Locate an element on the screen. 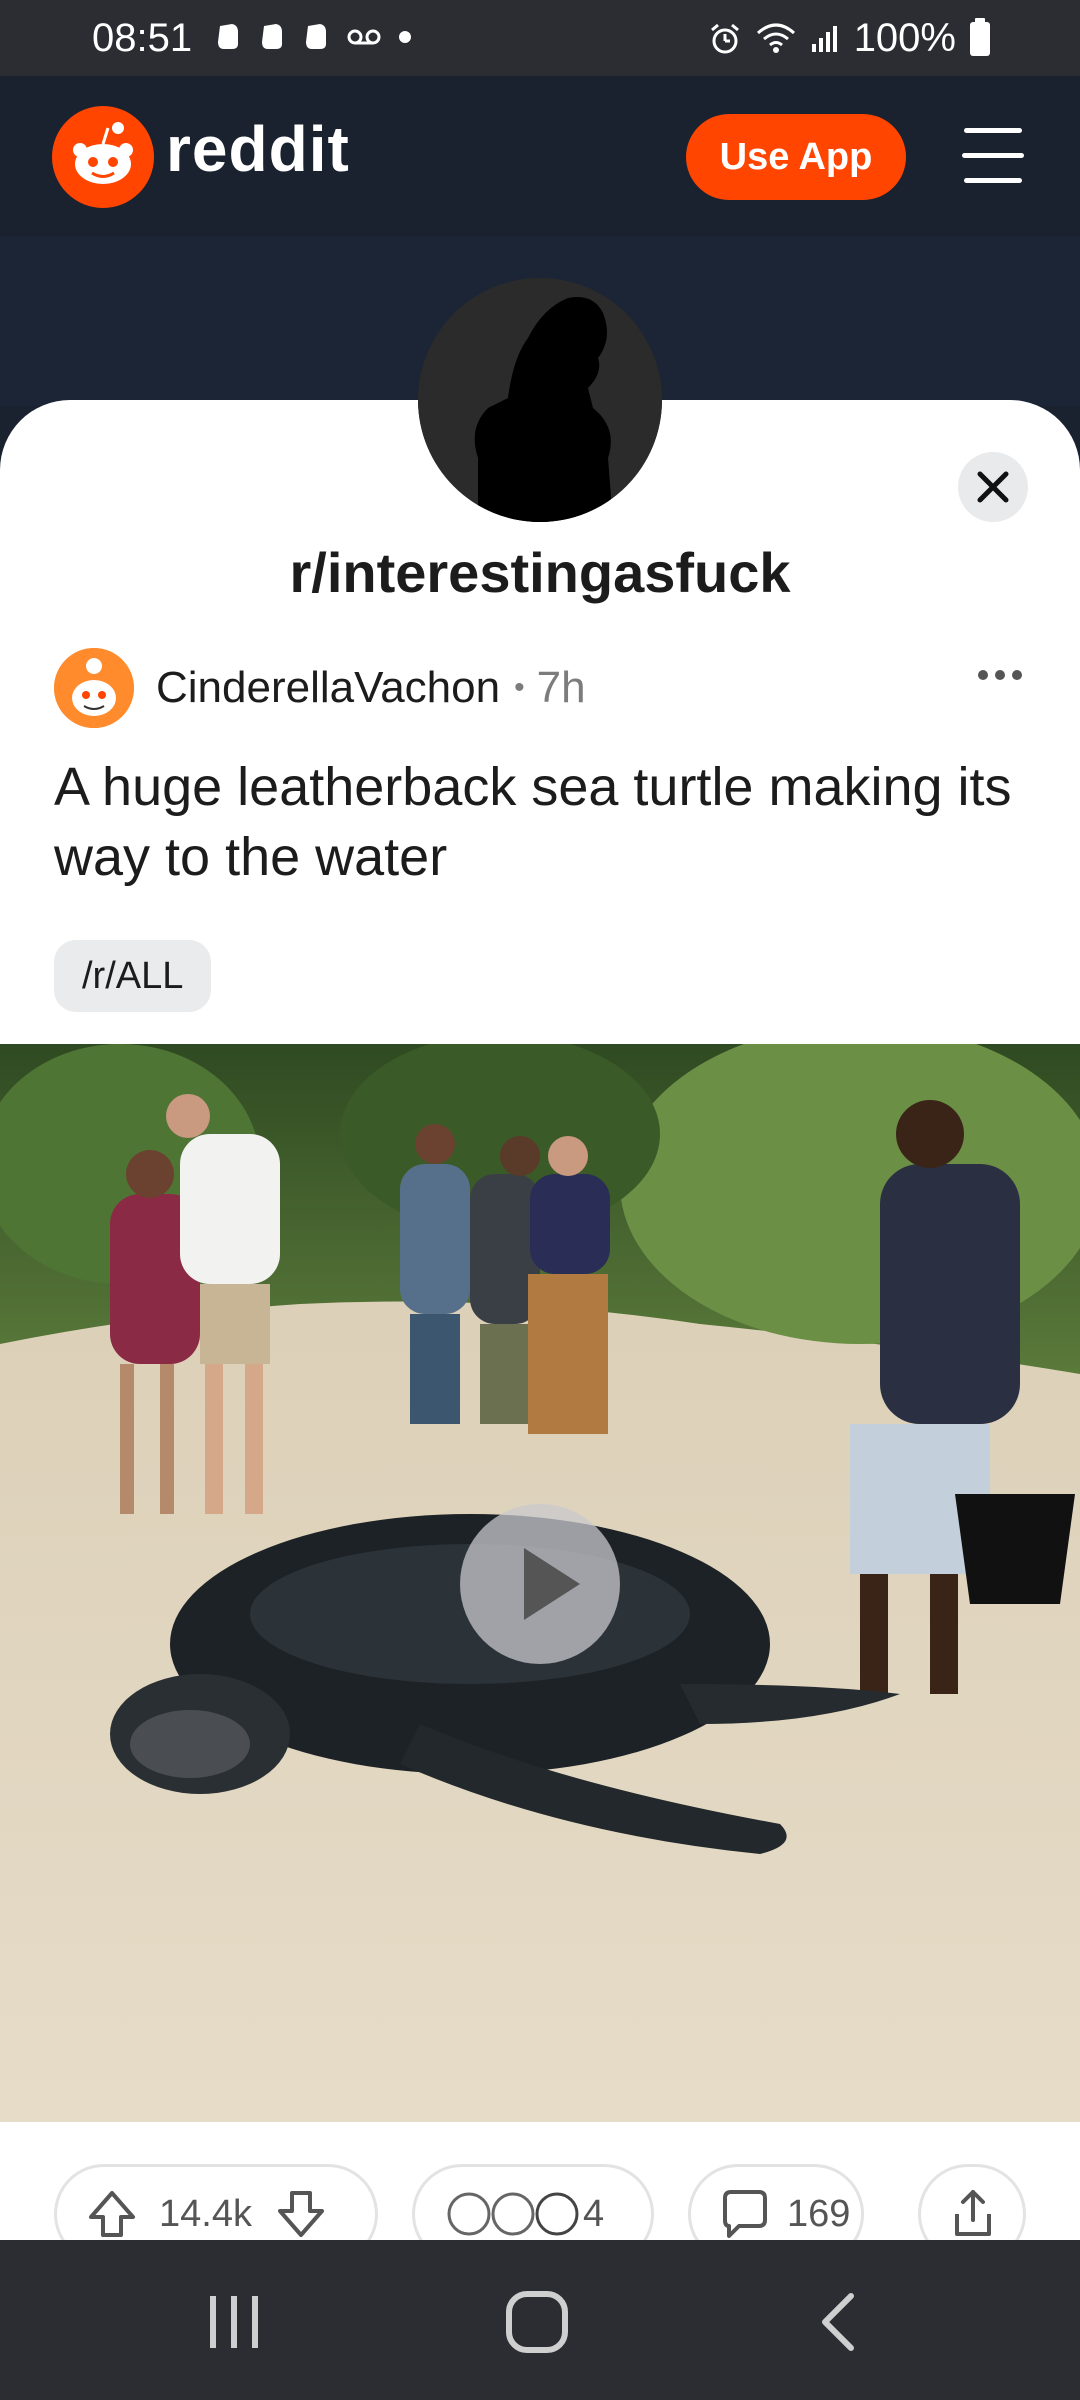 Image resolution: width=1080 pixels, height=2400 pixels. voicemail-icon is located at coordinates (364, 37).